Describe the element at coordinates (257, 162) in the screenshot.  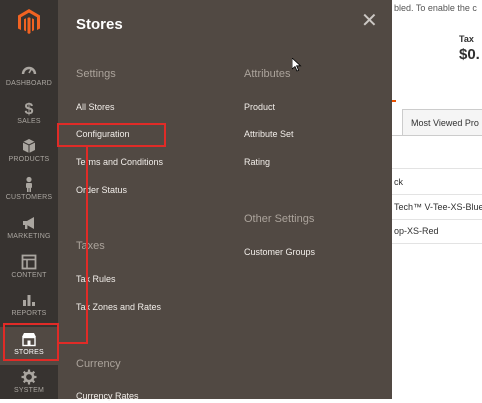
I see `link-rating: Rating` at that location.